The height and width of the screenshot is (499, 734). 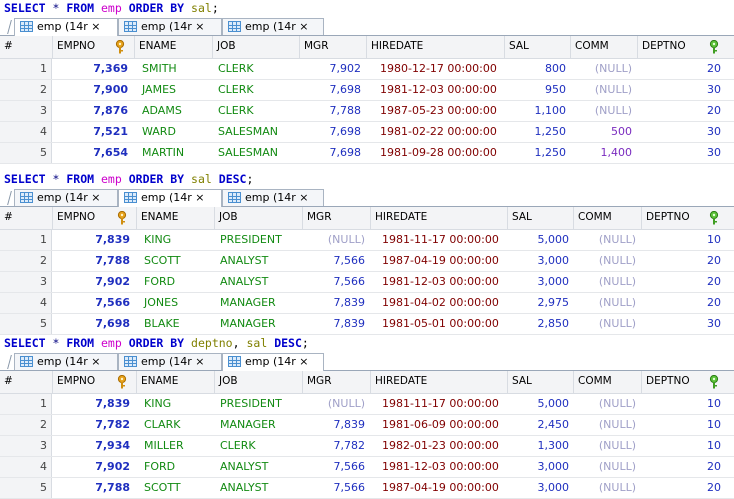 What do you see at coordinates (26, 282) in the screenshot?
I see `row-number: 3` at bounding box center [26, 282].